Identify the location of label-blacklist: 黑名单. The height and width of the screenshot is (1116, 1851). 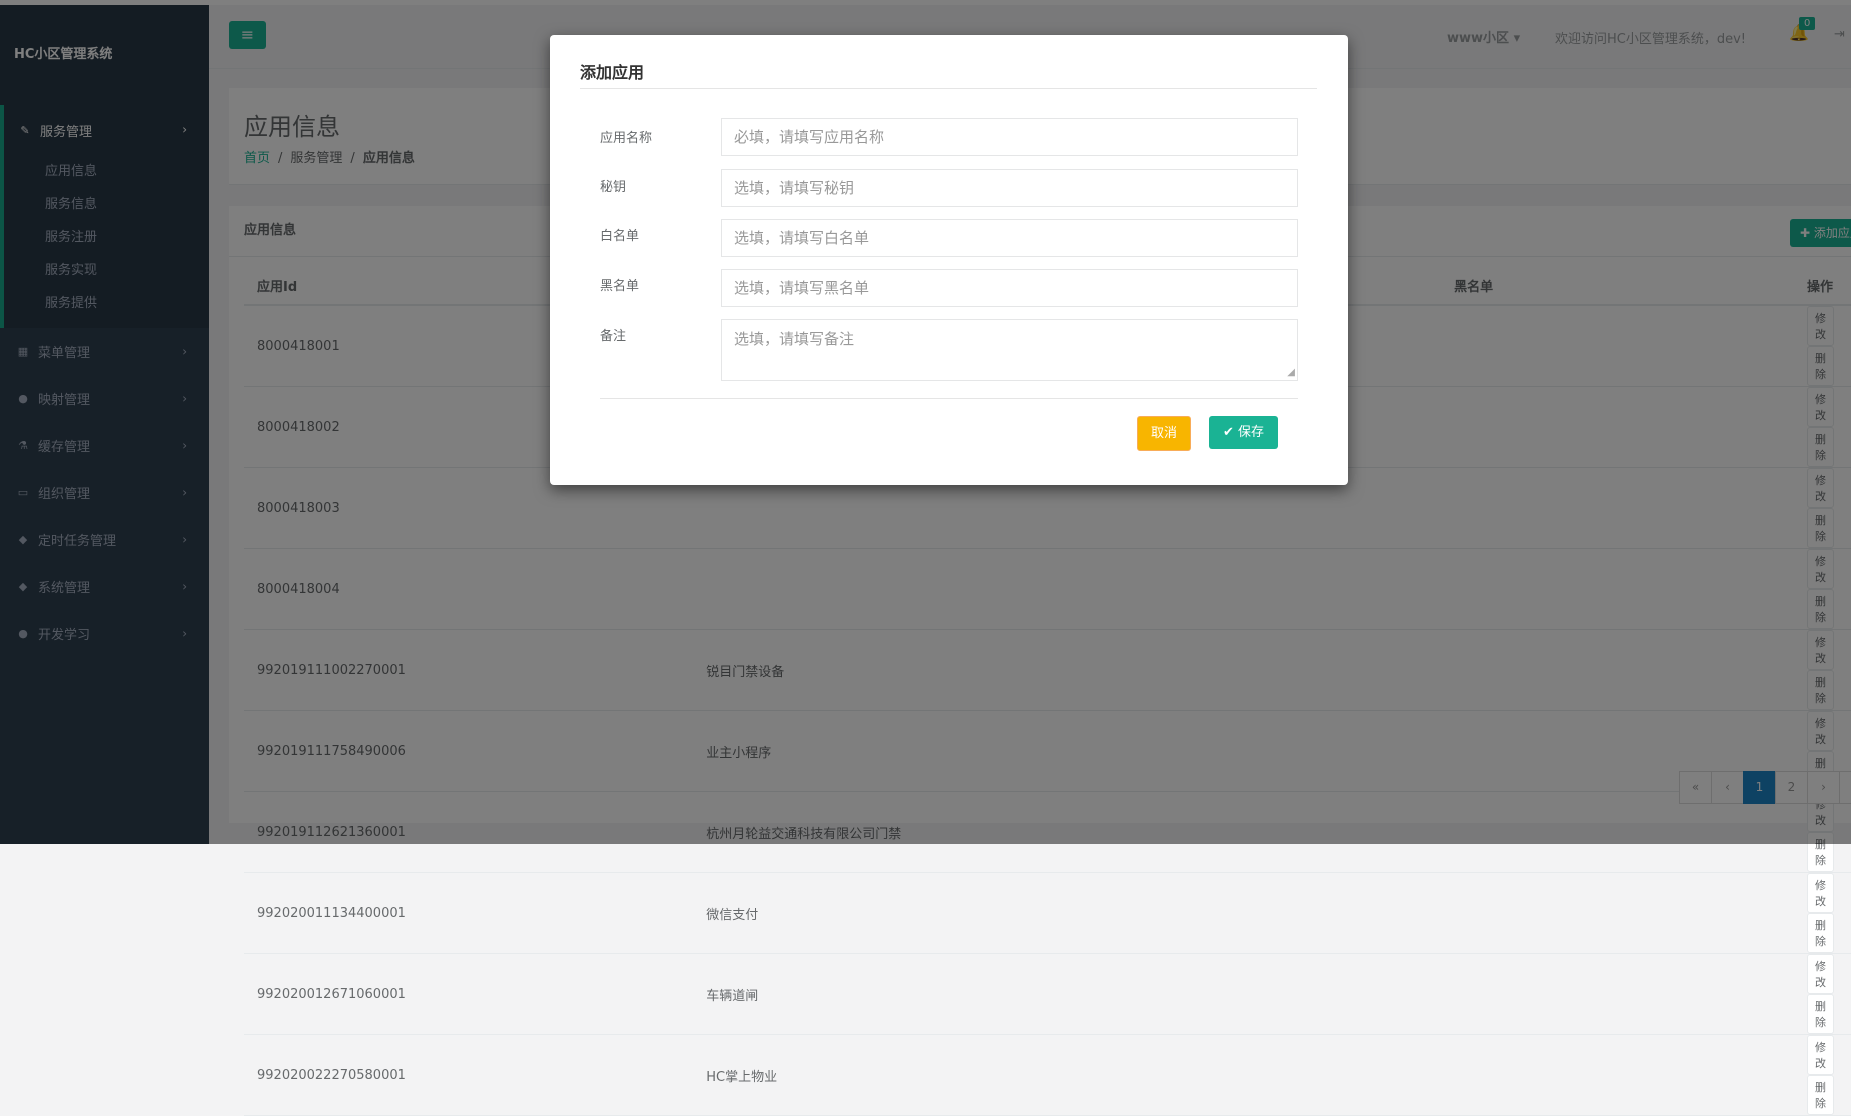
(620, 286).